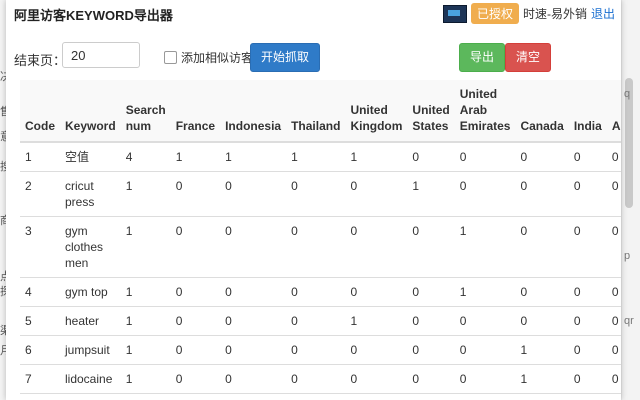 This screenshot has height=400, width=640. Describe the element at coordinates (316, 111) in the screenshot. I see `column-header-thailand: Thailand` at that location.